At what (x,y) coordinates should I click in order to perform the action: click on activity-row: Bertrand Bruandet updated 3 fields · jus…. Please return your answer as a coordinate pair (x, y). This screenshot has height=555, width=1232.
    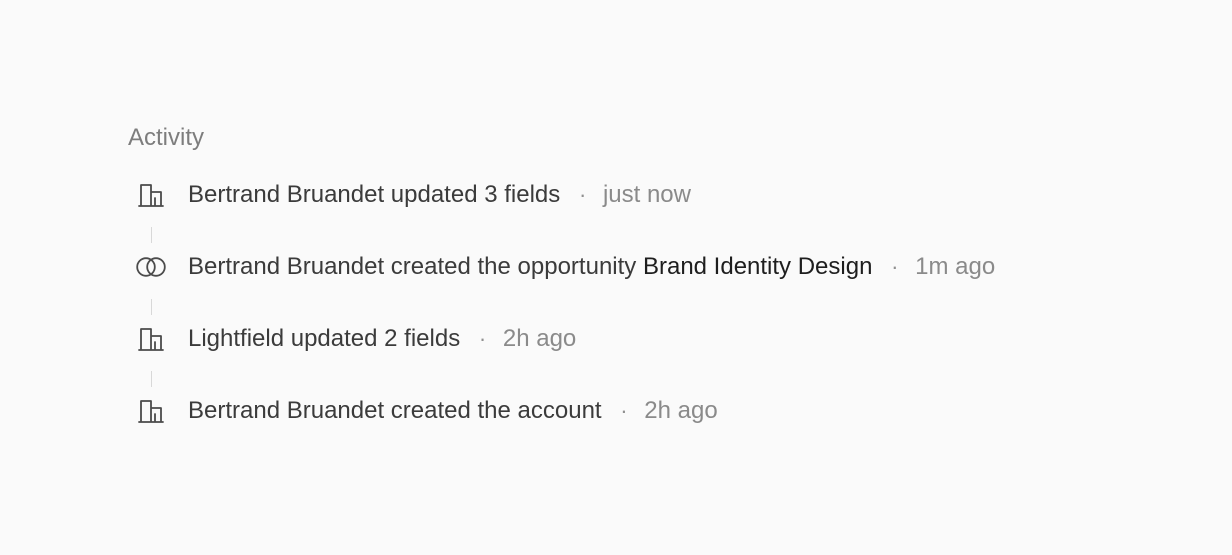
    Looking at the image, I should click on (658, 195).